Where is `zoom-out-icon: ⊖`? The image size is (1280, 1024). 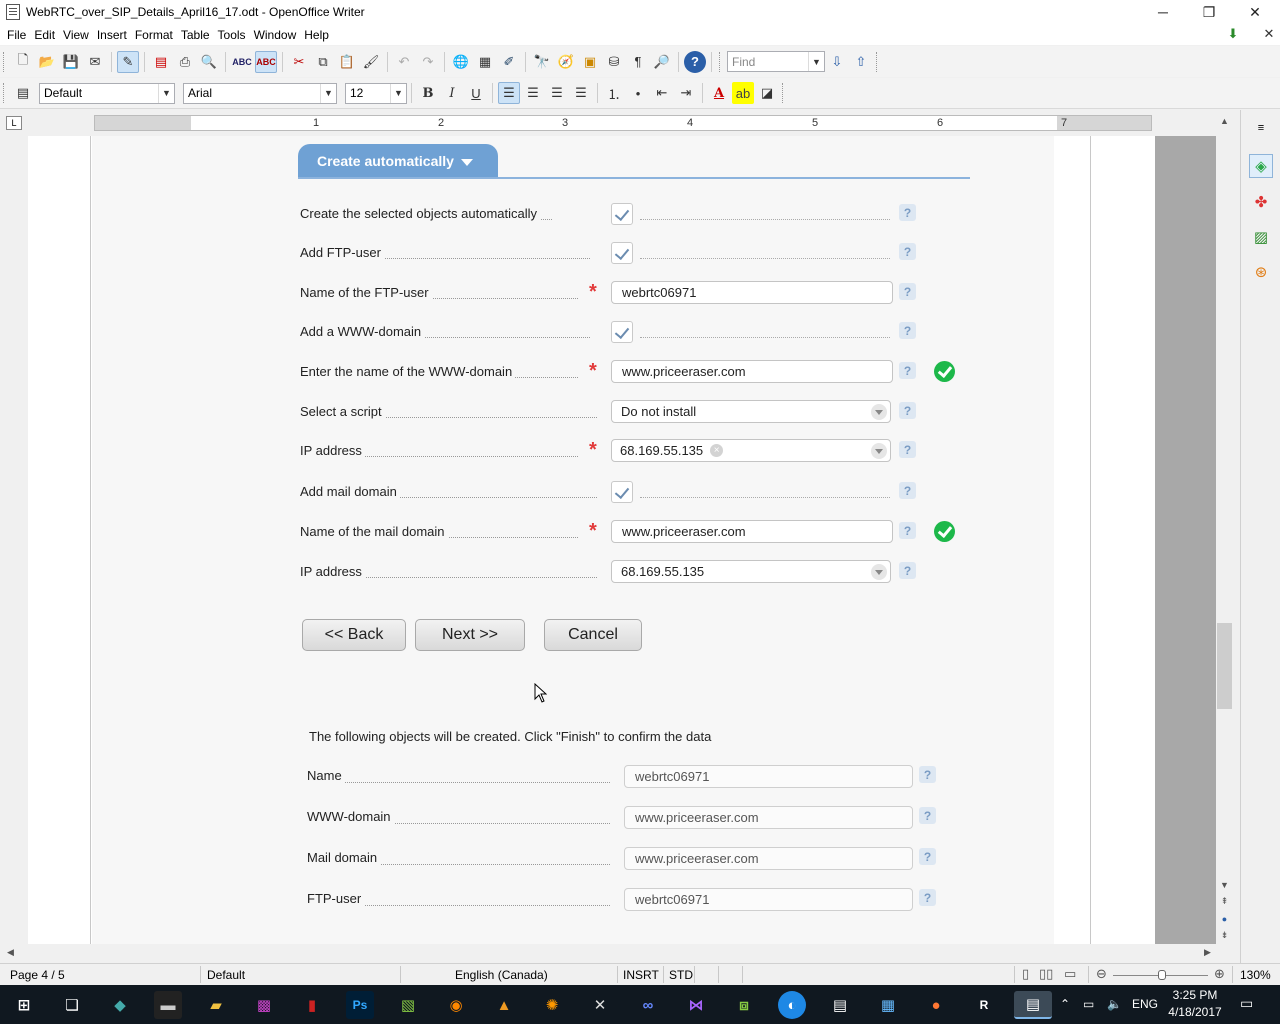
zoom-out-icon: ⊖ is located at coordinates (1101, 974).